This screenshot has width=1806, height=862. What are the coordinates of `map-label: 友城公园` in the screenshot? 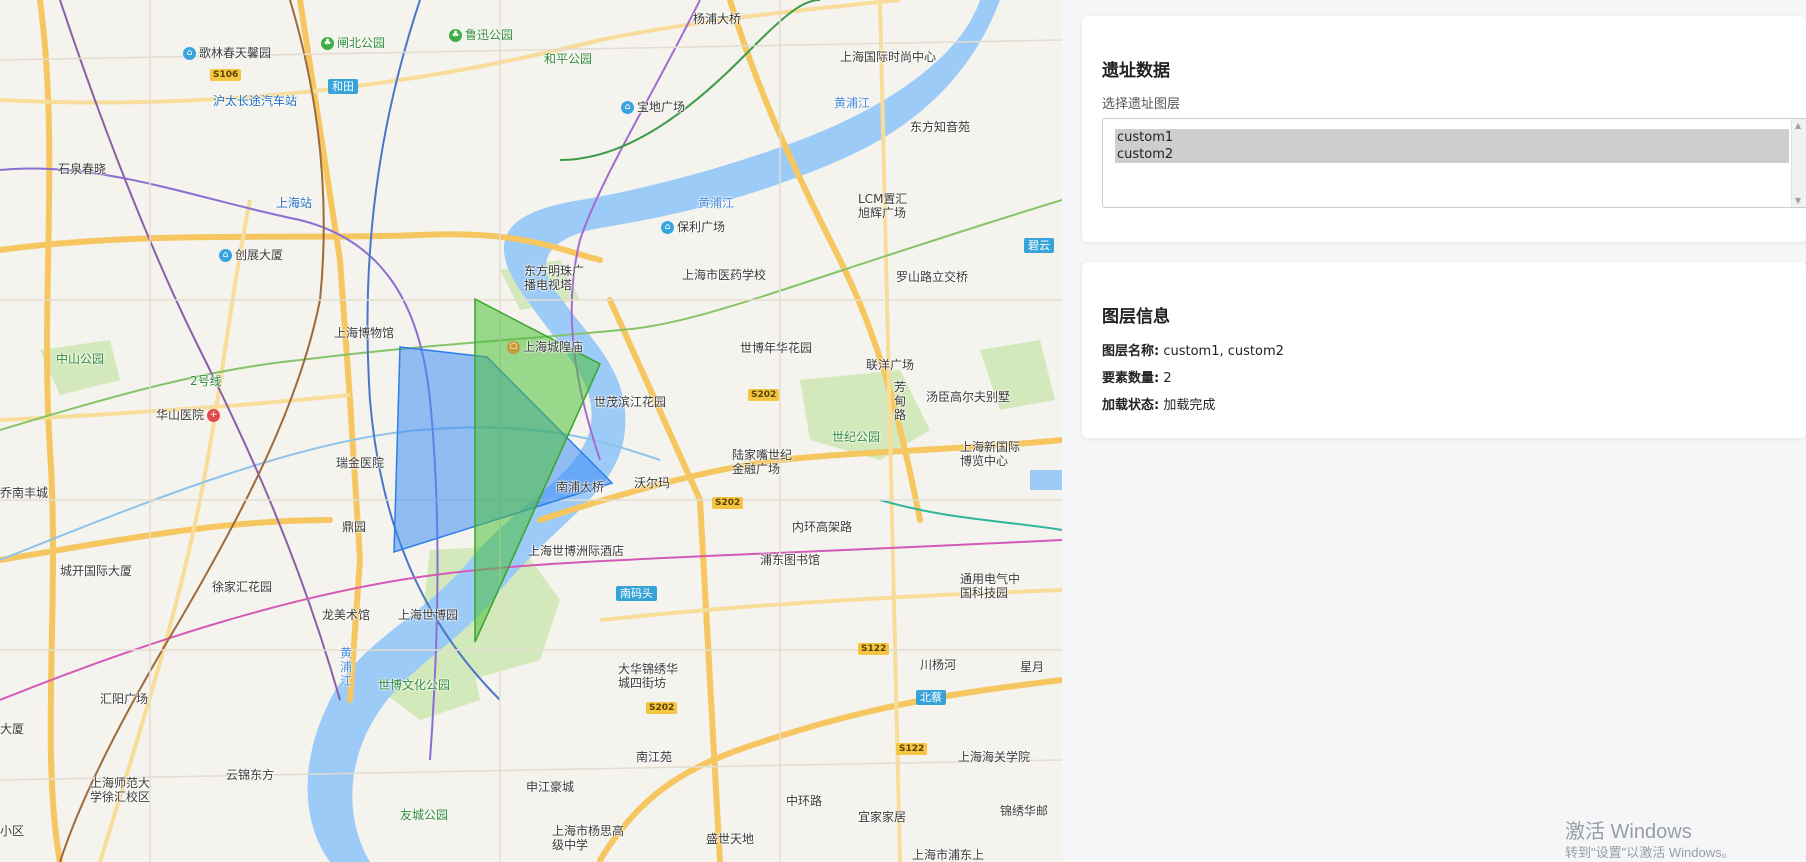 It's located at (424, 815).